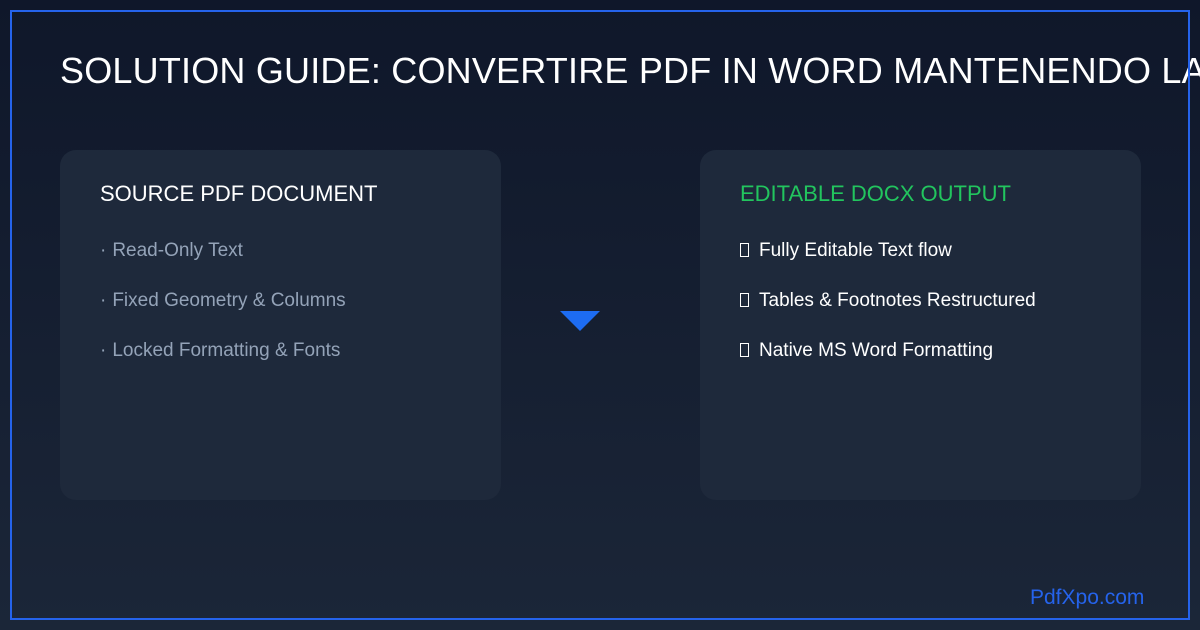 The width and height of the screenshot is (1200, 630). I want to click on list-item-label: Fixed Geometry & Columns, so click(229, 300).